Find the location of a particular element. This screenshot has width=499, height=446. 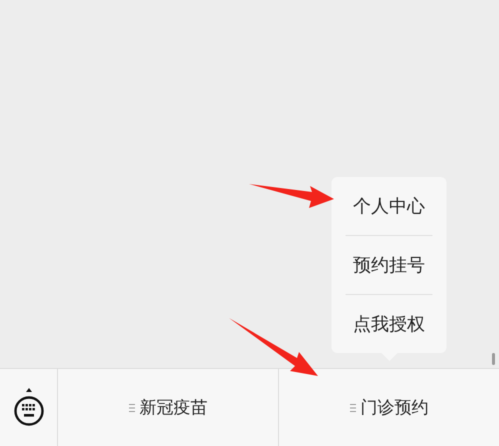

menu-button: 门诊预约 is located at coordinates (389, 407).